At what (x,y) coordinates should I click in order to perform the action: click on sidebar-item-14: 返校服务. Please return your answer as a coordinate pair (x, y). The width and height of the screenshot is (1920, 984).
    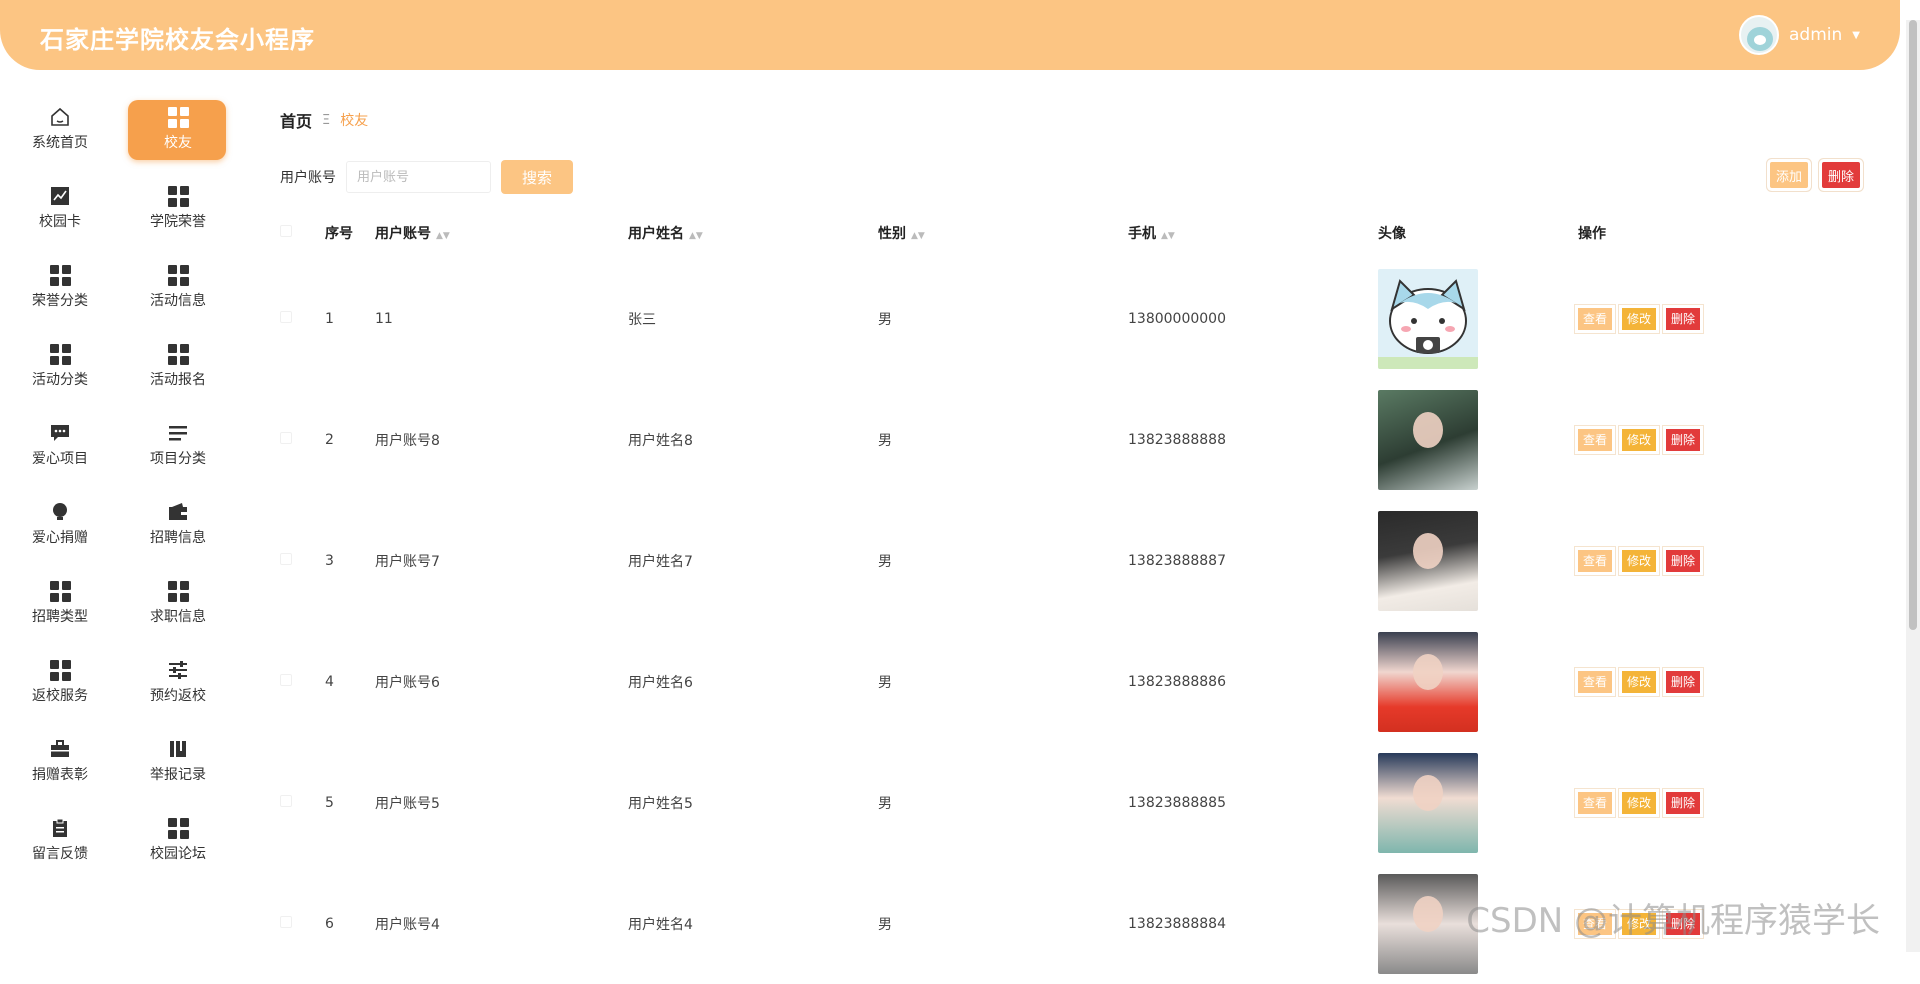
    Looking at the image, I should click on (60, 682).